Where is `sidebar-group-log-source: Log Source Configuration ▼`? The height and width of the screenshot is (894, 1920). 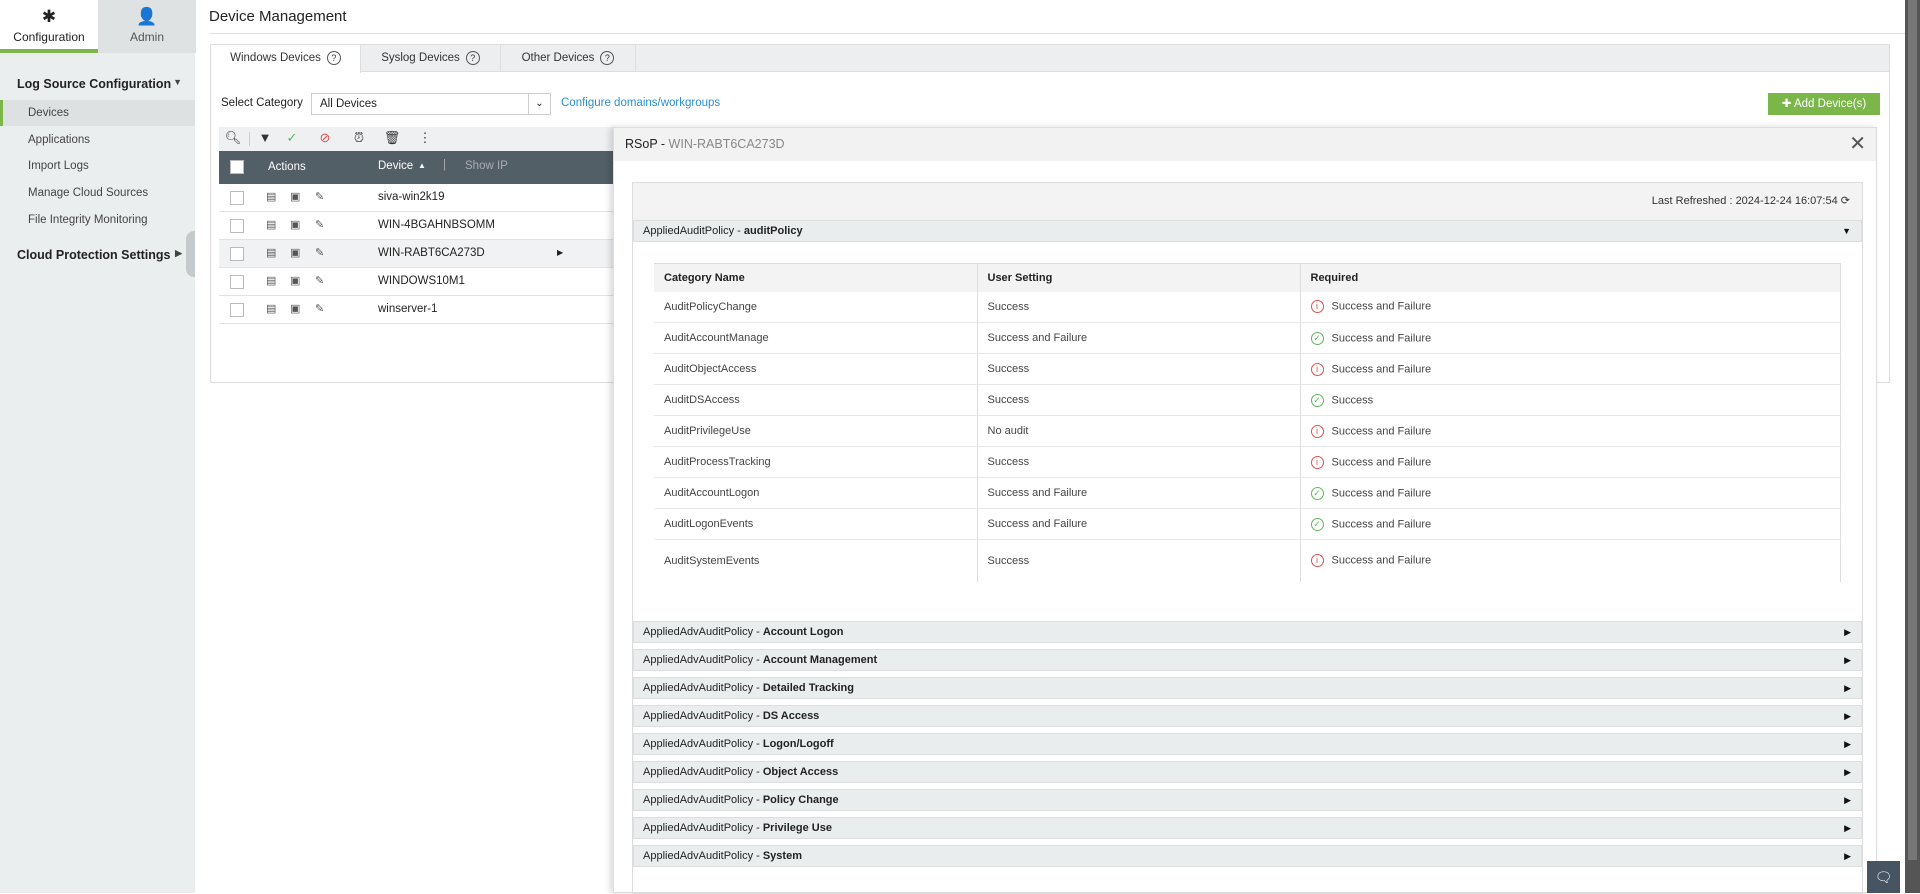 sidebar-group-log-source: Log Source Configuration ▼ is located at coordinates (99, 84).